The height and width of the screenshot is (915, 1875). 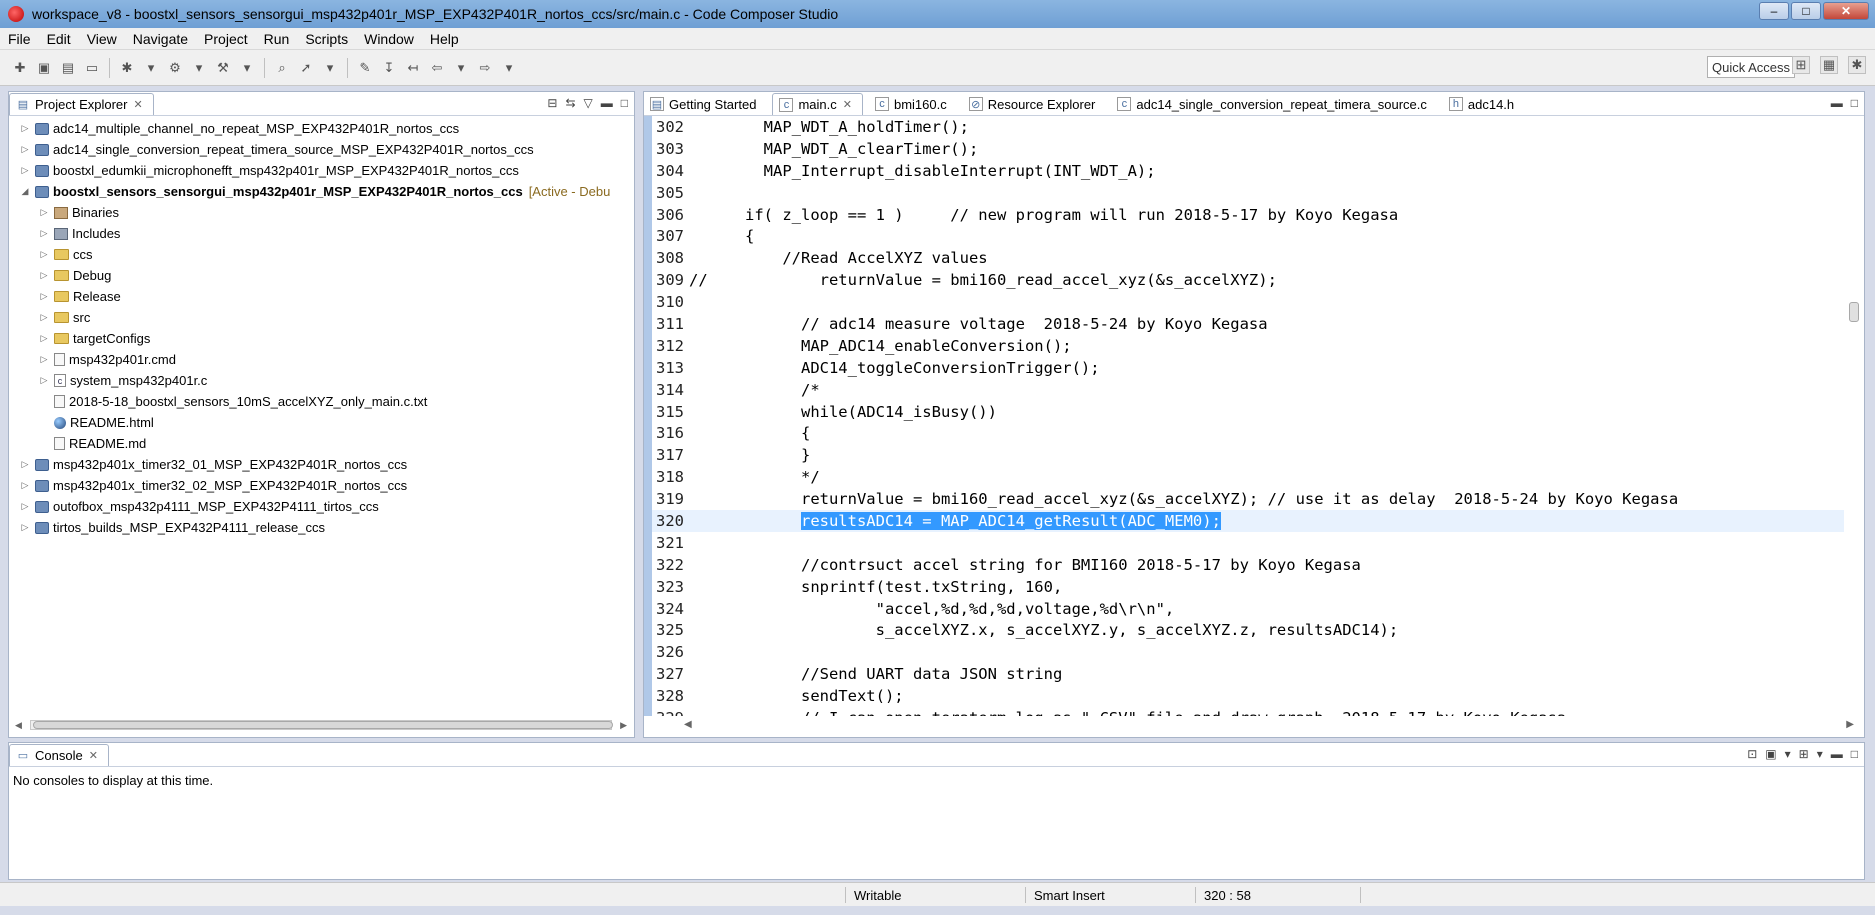 I want to click on tree-item: ▷ msp432p401r.cmd, so click(x=321, y=359).